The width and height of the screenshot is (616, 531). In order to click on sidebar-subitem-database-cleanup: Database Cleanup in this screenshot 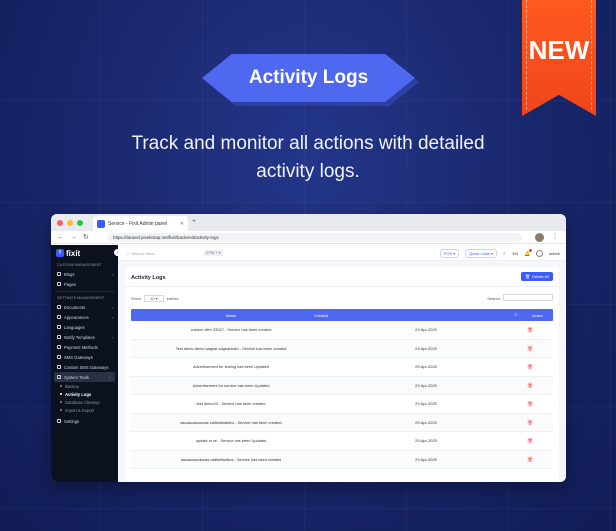, I will do `click(84, 402)`.